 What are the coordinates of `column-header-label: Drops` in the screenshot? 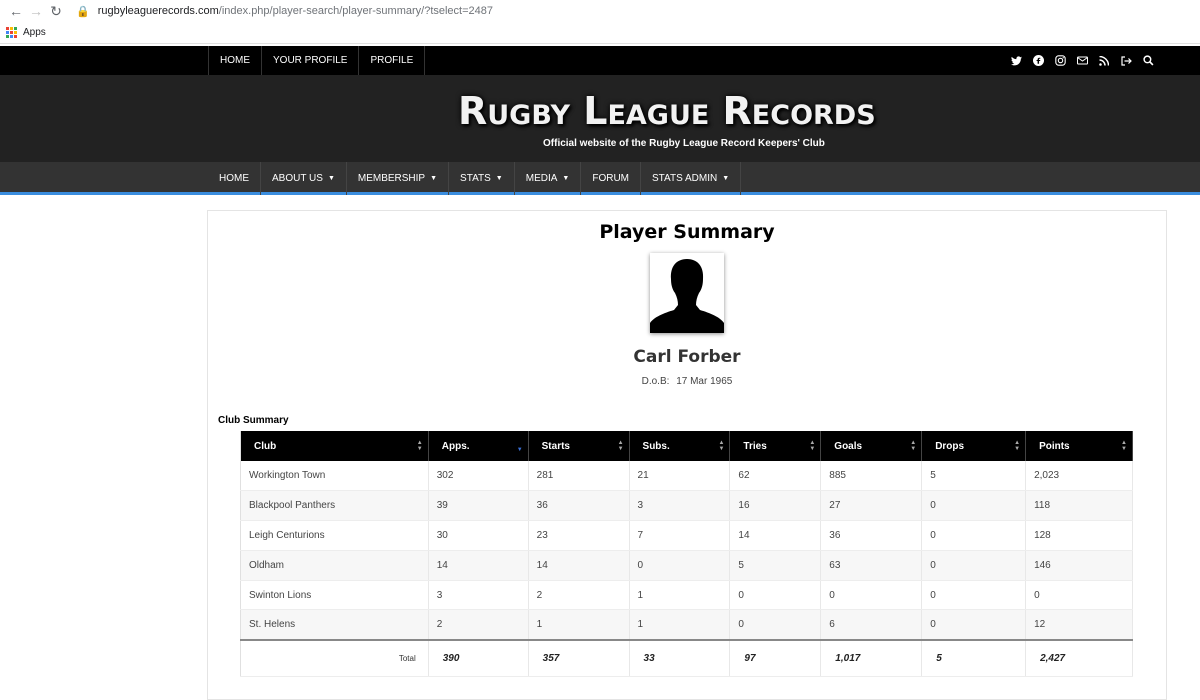 It's located at (950, 446).